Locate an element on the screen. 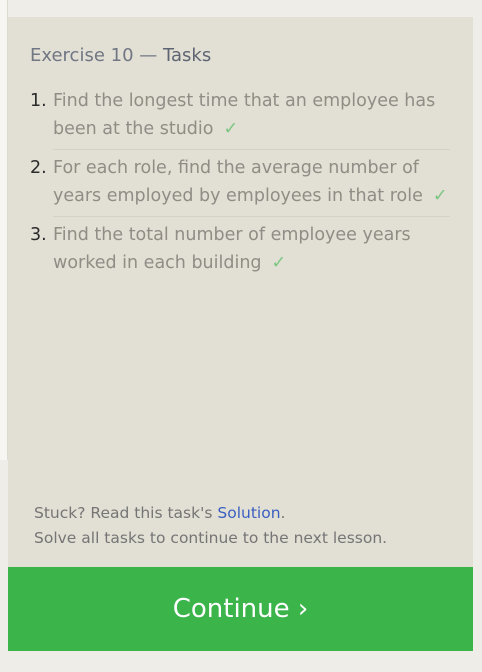 The width and height of the screenshot is (482, 672). stuck-text: Stuck? Read this task's is located at coordinates (126, 513).